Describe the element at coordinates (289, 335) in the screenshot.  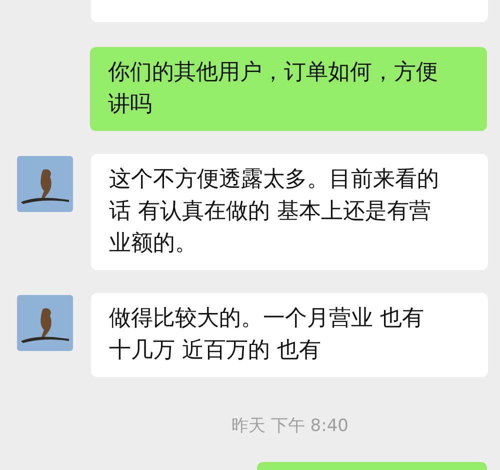
I see `message-bubble: 做得比较大的。一个月营业 也有 十几万 近百万的 也有` at that location.